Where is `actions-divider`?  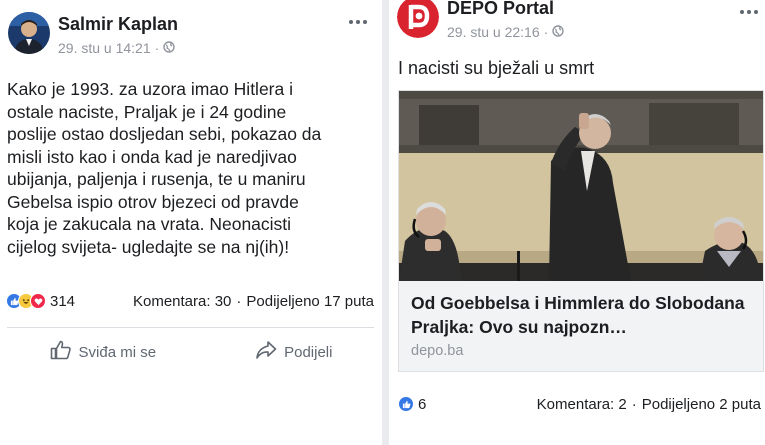
actions-divider is located at coordinates (190, 327).